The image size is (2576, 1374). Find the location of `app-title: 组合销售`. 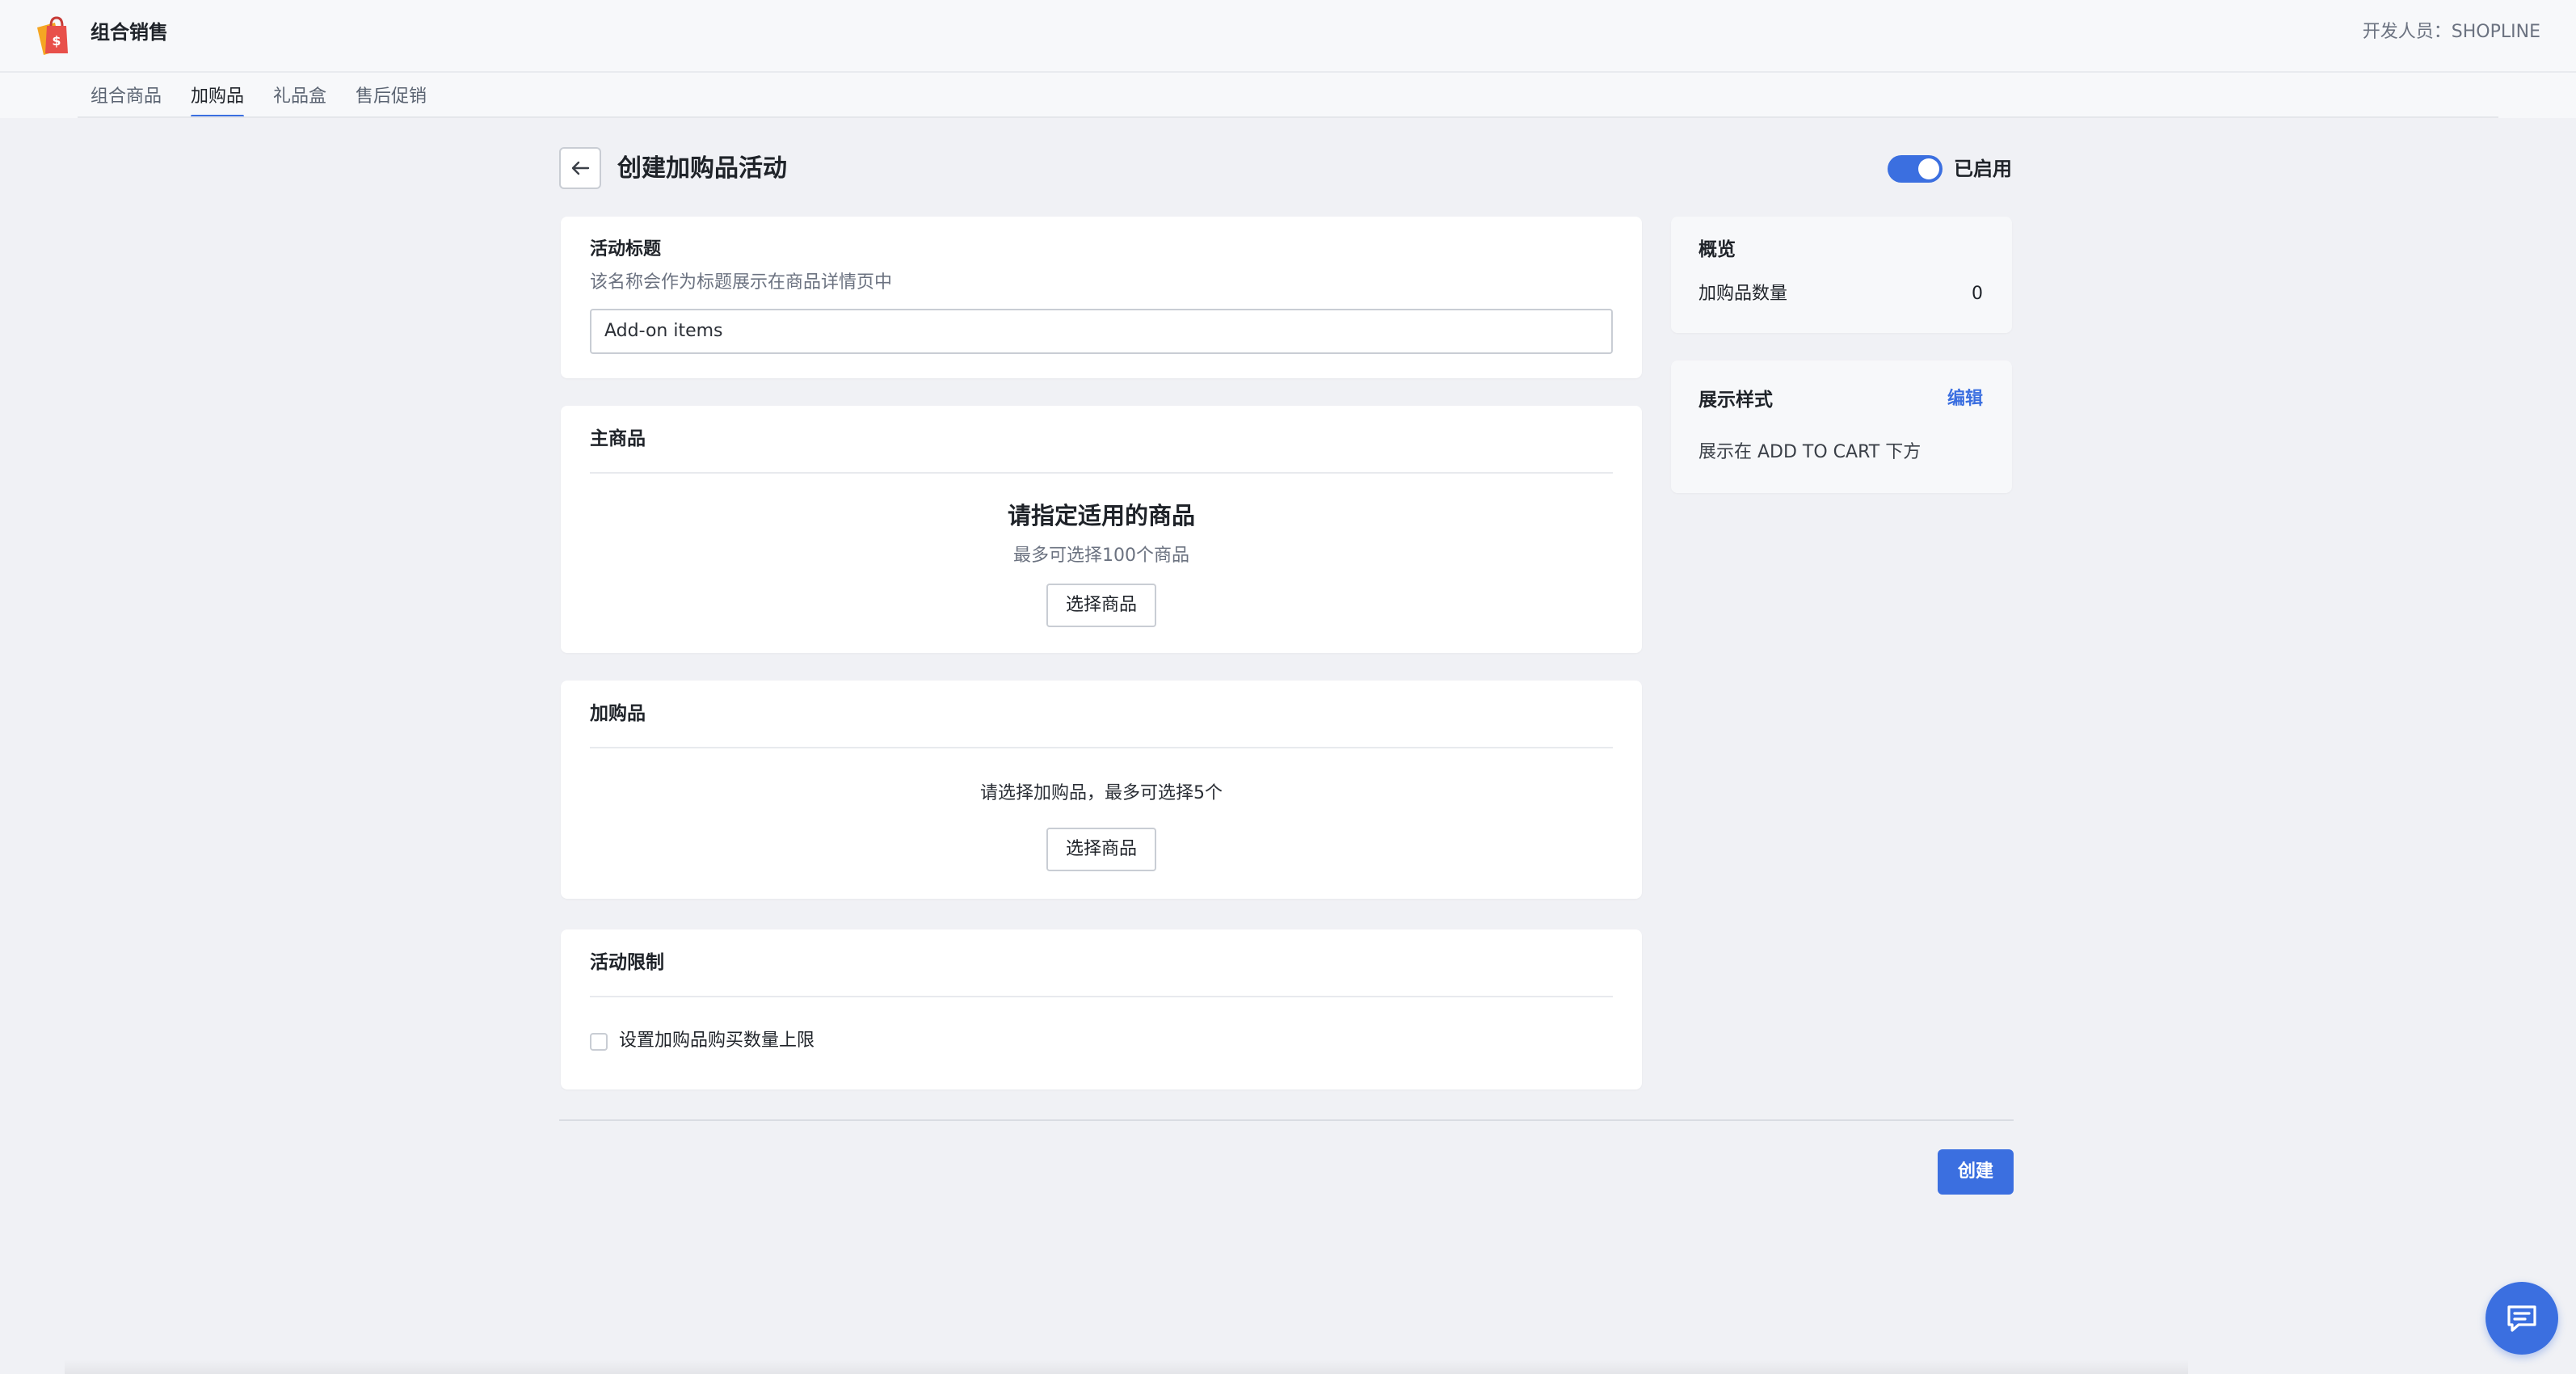

app-title: 组合销售 is located at coordinates (129, 32).